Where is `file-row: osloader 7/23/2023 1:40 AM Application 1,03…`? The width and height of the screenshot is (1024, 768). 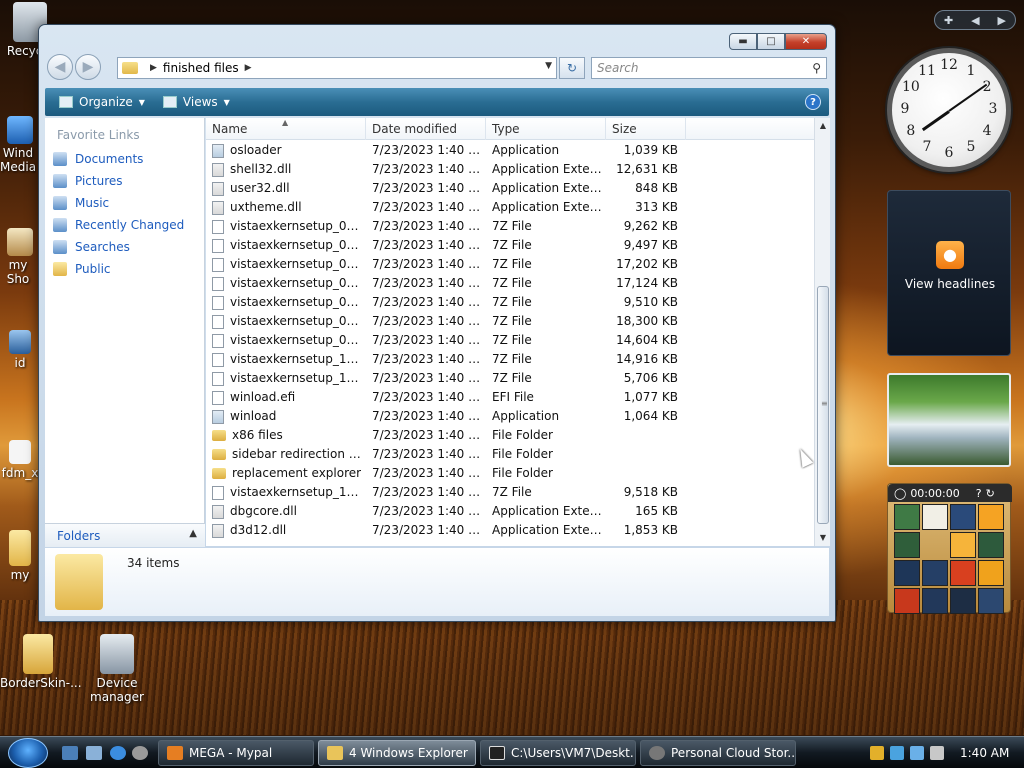
file-row: osloader 7/23/2023 1:40 AM Application 1,03… is located at coordinates (510, 150).